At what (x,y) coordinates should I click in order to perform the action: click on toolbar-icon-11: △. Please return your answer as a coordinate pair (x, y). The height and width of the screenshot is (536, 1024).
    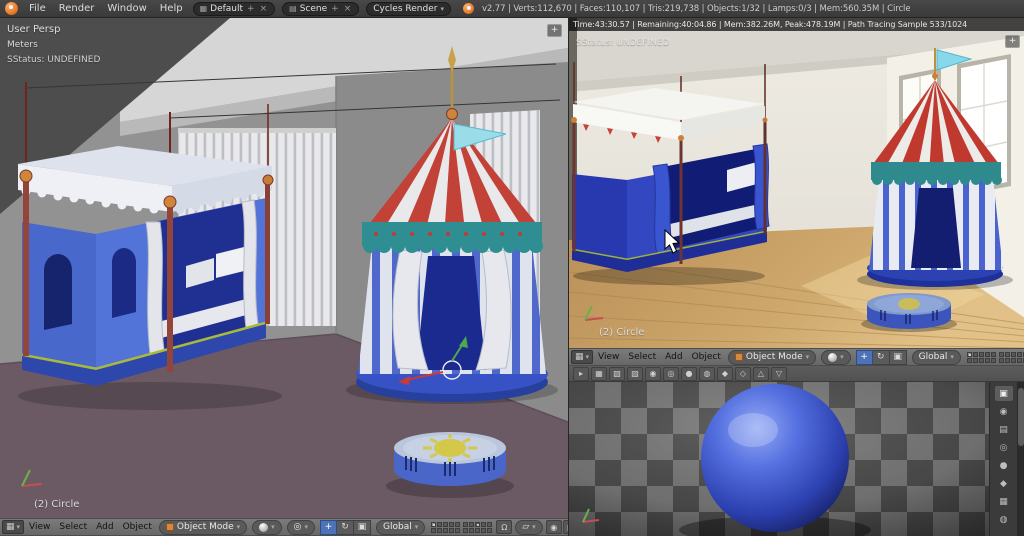
    Looking at the image, I should click on (761, 373).